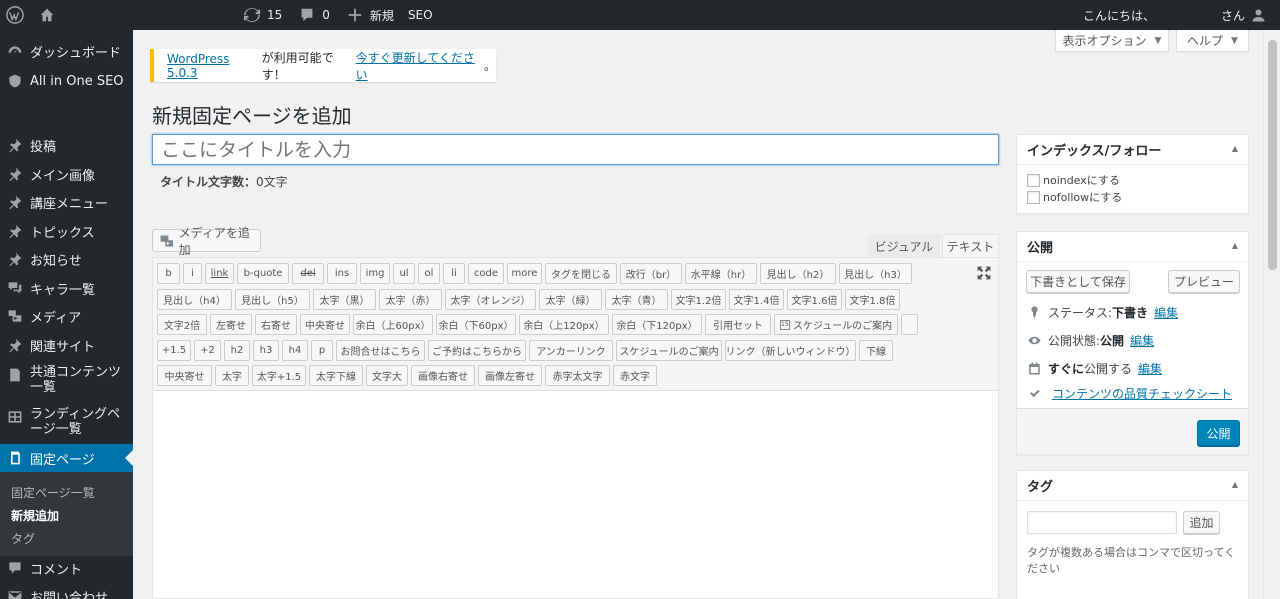 This screenshot has height=599, width=1280. I want to click on edit-status-link: 編集, so click(1166, 312).